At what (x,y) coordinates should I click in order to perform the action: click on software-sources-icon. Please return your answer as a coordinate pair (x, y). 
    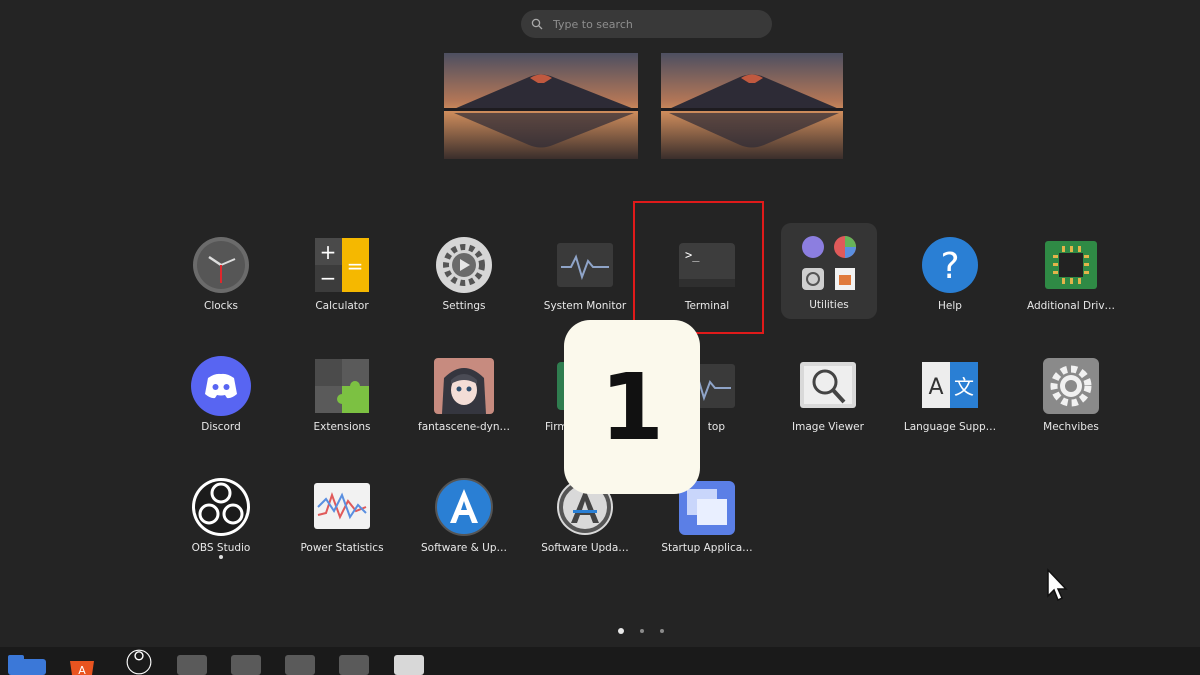
    Looking at the image, I should click on (464, 507).